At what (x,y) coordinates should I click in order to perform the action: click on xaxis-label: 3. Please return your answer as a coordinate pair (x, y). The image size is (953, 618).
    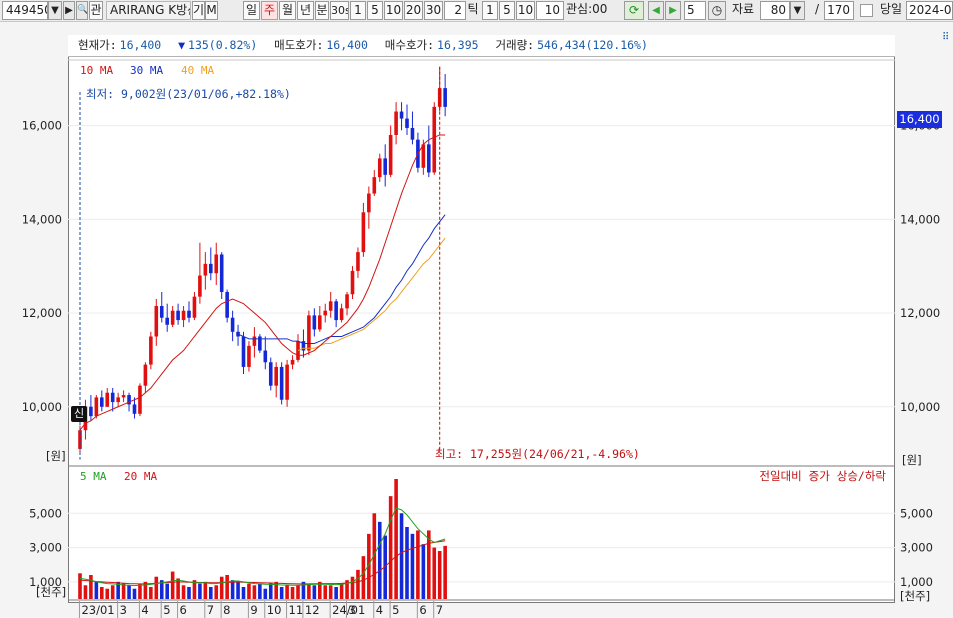
    Looking at the image, I should click on (123, 610).